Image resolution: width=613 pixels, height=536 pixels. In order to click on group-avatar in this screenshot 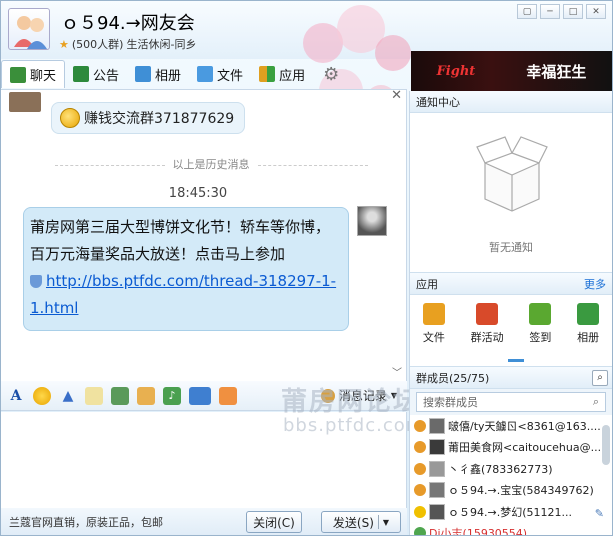, I will do `click(29, 29)`.